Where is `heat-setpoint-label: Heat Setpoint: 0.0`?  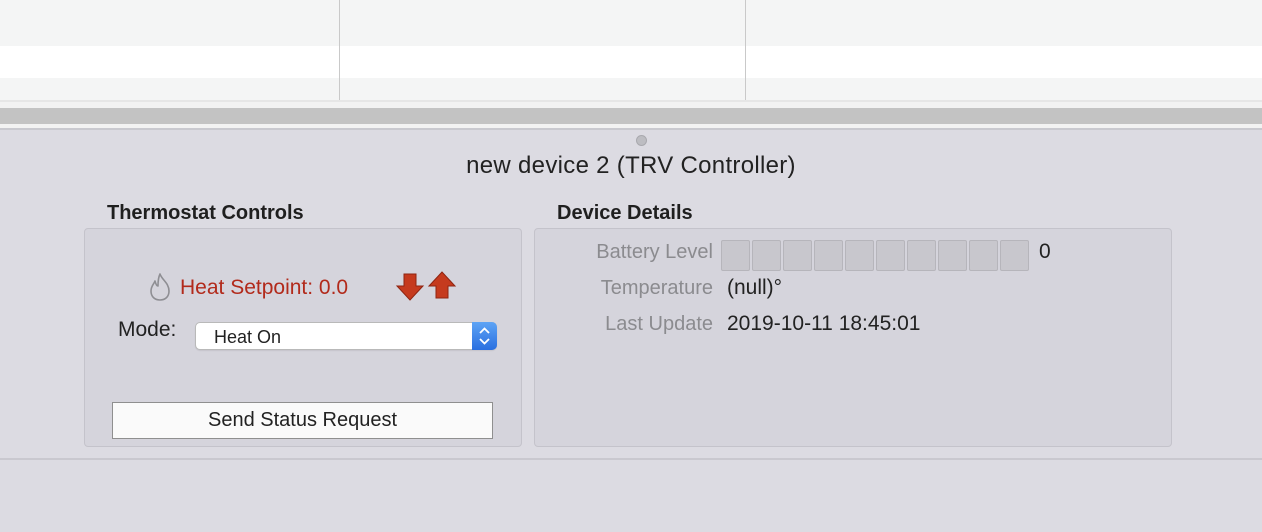 heat-setpoint-label: Heat Setpoint: 0.0 is located at coordinates (264, 287).